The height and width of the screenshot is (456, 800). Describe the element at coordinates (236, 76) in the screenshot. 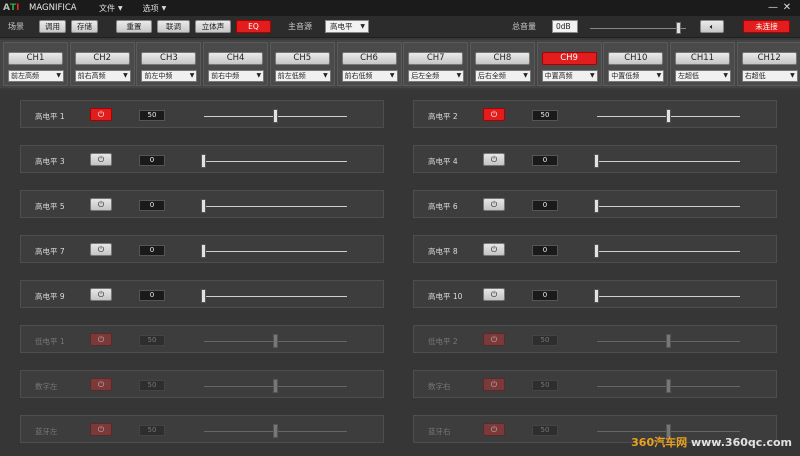

I see `channel-assign-select: 前右中频 ▼` at that location.